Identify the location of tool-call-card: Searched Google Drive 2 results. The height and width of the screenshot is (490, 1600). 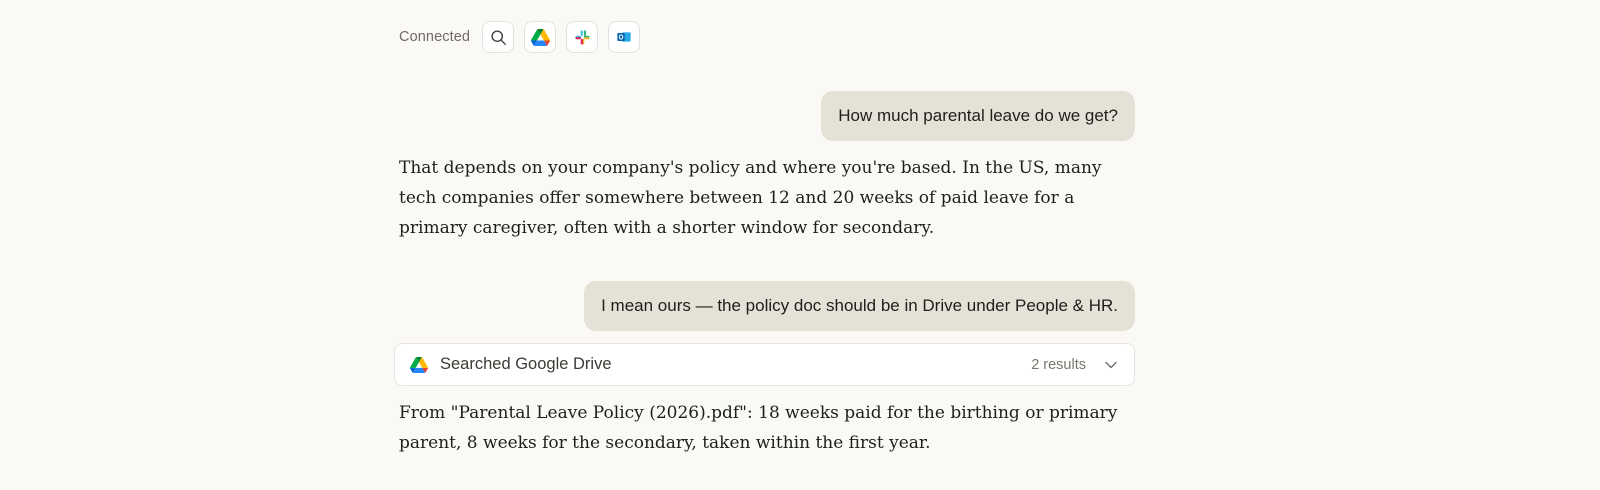
(764, 364).